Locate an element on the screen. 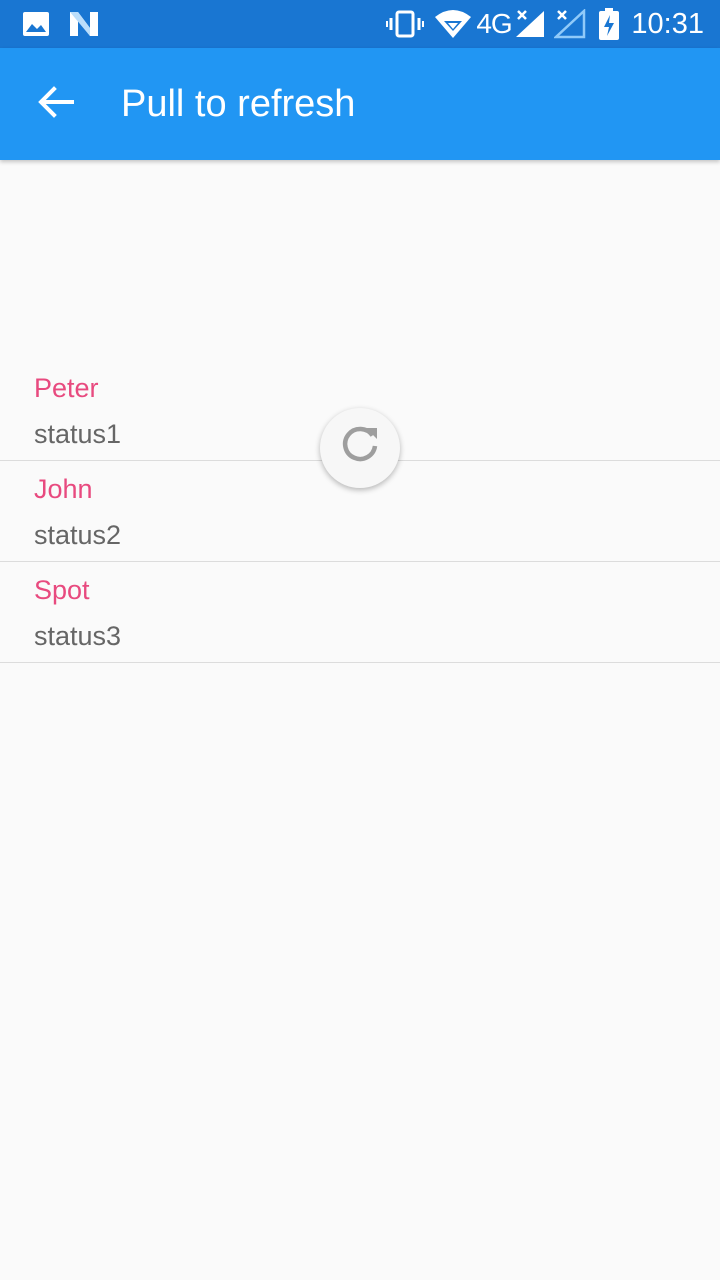 Image resolution: width=720 pixels, height=1280 pixels. arrow-left-icon is located at coordinates (56, 104).